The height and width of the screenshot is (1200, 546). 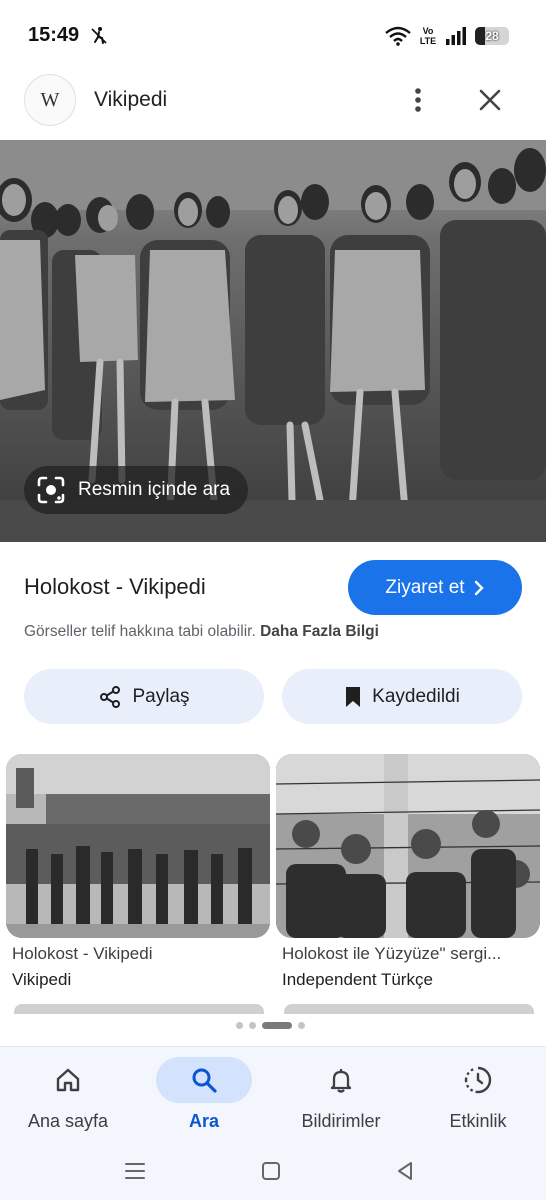 I want to click on share-button: Paylaş, so click(x=144, y=696).